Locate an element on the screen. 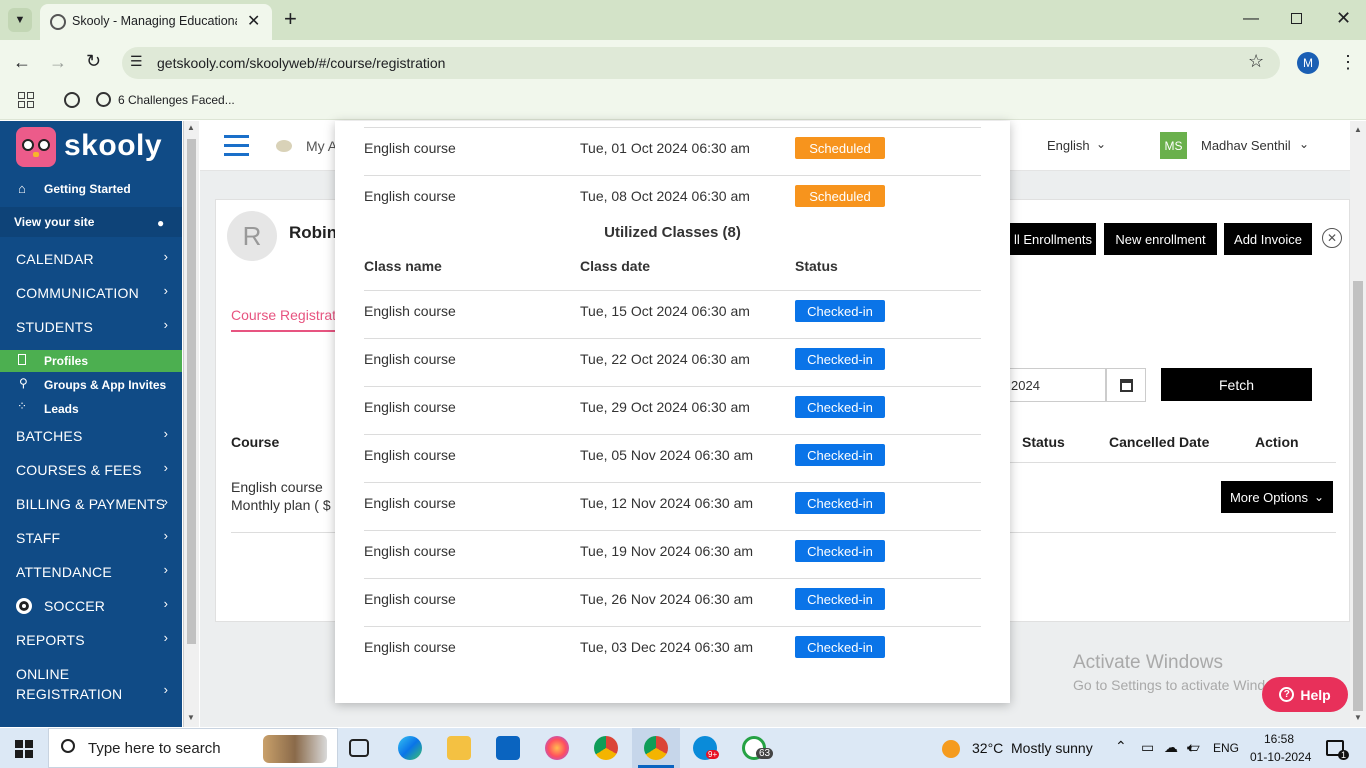  taskbar-search: Type here to search is located at coordinates (193, 748).